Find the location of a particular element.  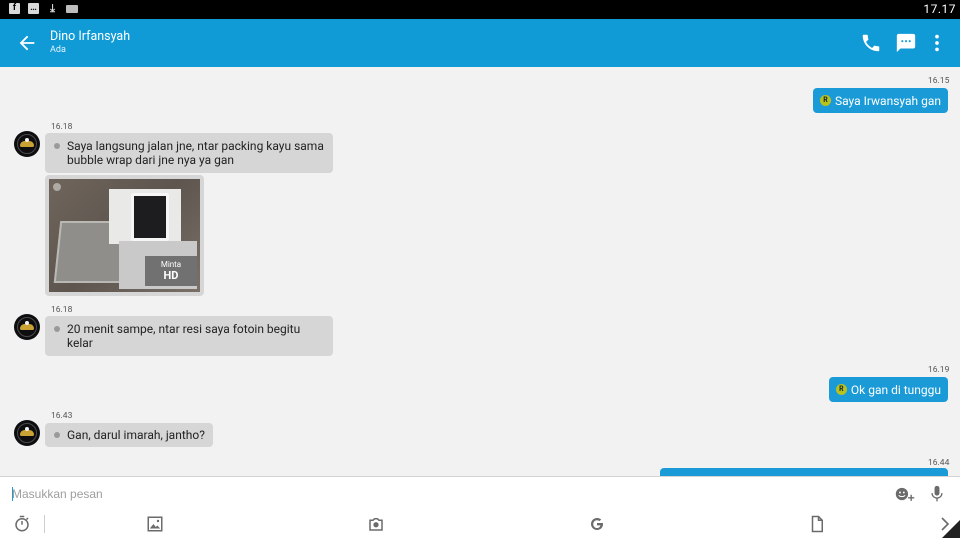

message-time: 16.15 is located at coordinates (939, 81).